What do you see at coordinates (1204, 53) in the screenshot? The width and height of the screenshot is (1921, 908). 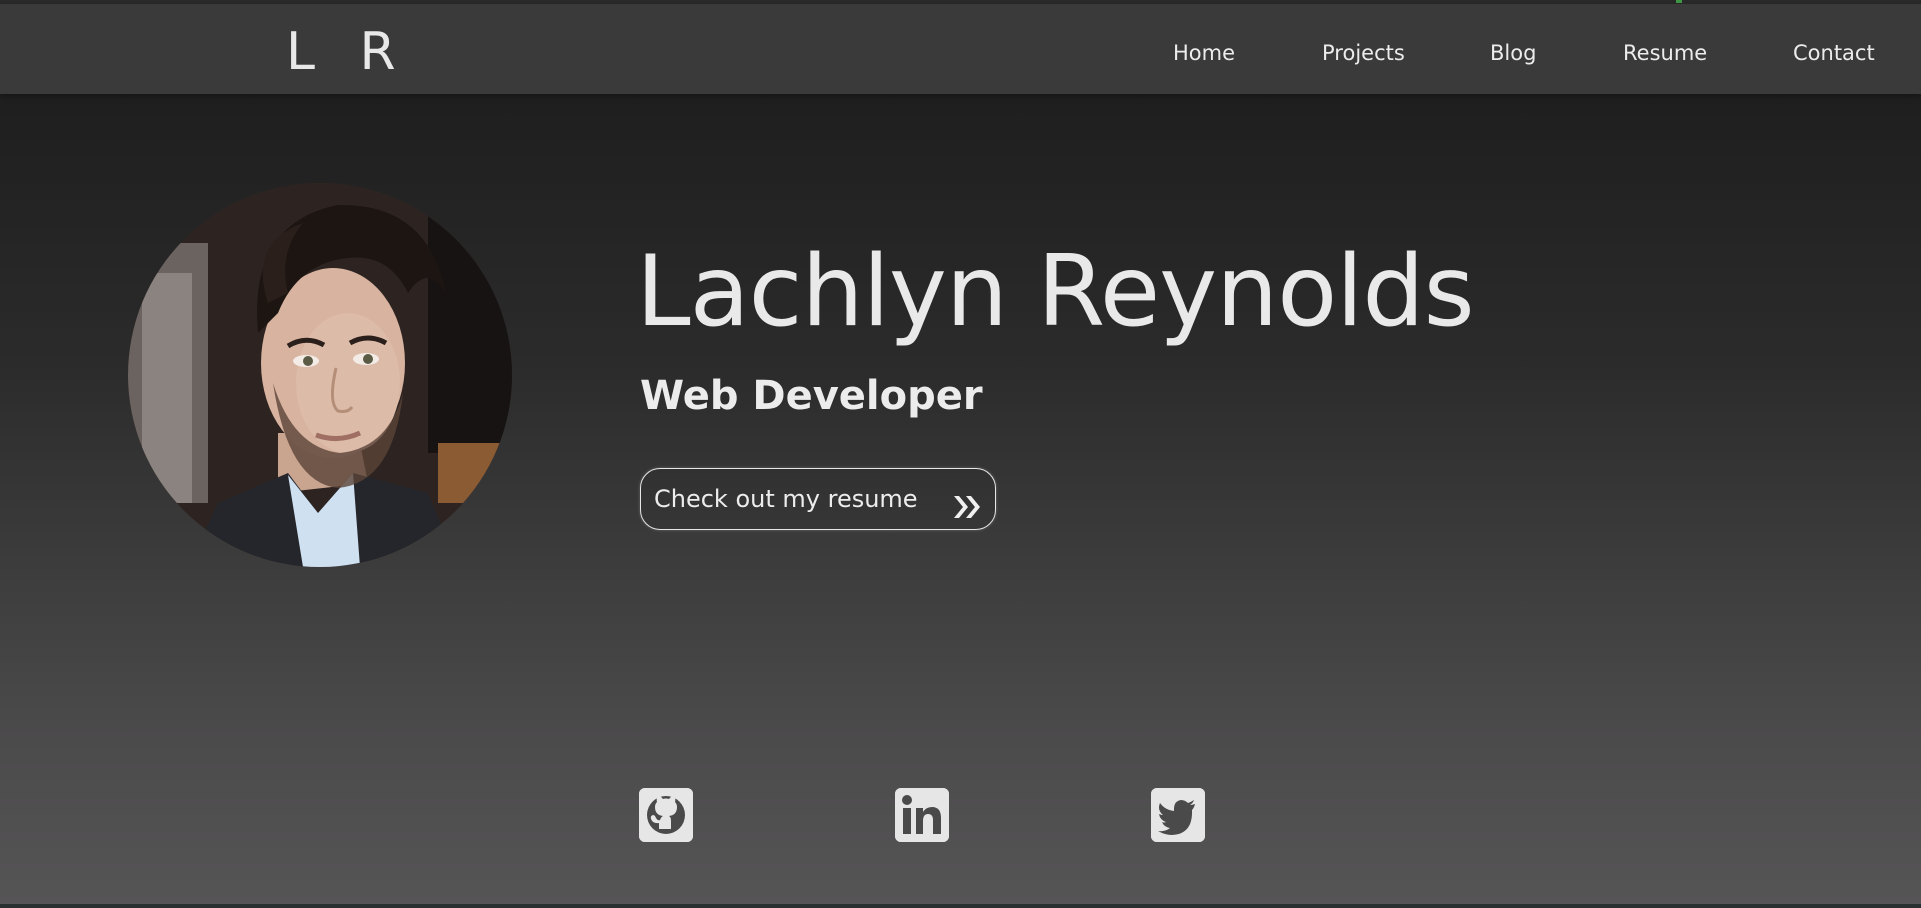 I see `nav-home: Home` at bounding box center [1204, 53].